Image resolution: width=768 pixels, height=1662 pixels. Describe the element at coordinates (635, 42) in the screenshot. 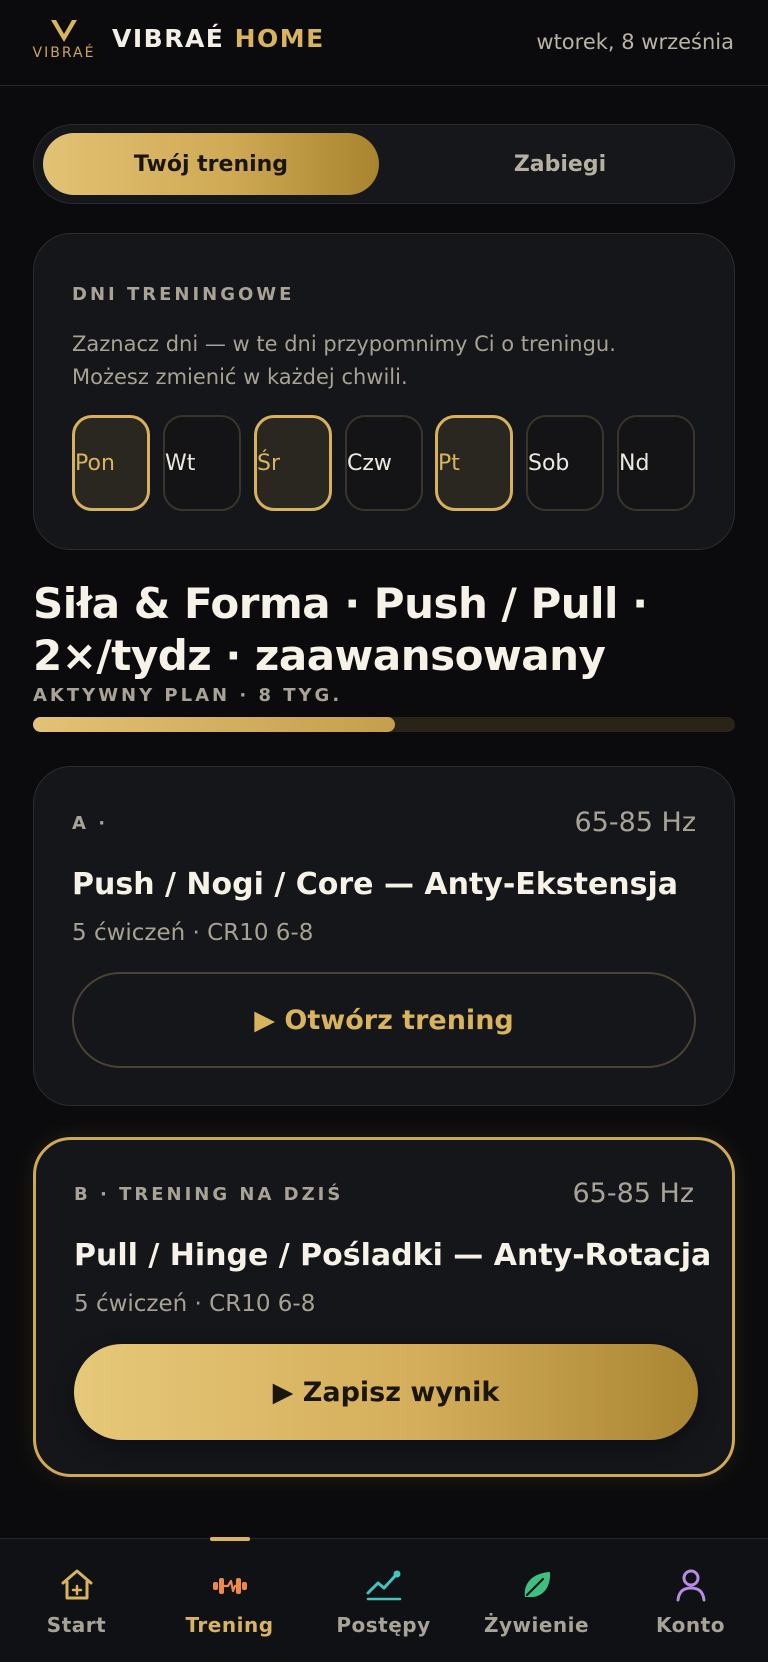

I see `current-date: wtorek, 8 września` at that location.